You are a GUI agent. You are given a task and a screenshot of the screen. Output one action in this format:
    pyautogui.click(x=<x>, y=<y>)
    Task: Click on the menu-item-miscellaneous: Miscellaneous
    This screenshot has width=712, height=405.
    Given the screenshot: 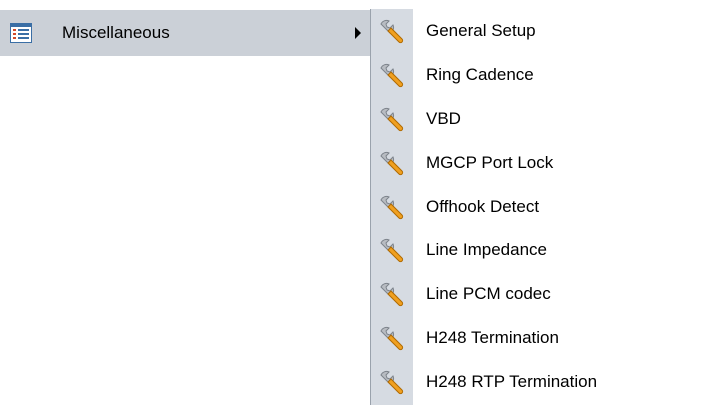 What is the action you would take?
    pyautogui.click(x=185, y=32)
    